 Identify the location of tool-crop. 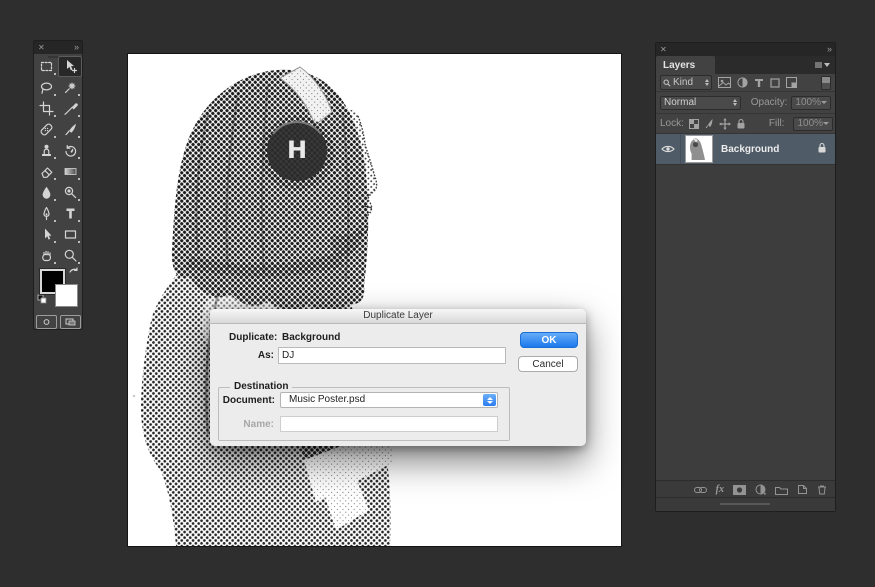
(46, 108).